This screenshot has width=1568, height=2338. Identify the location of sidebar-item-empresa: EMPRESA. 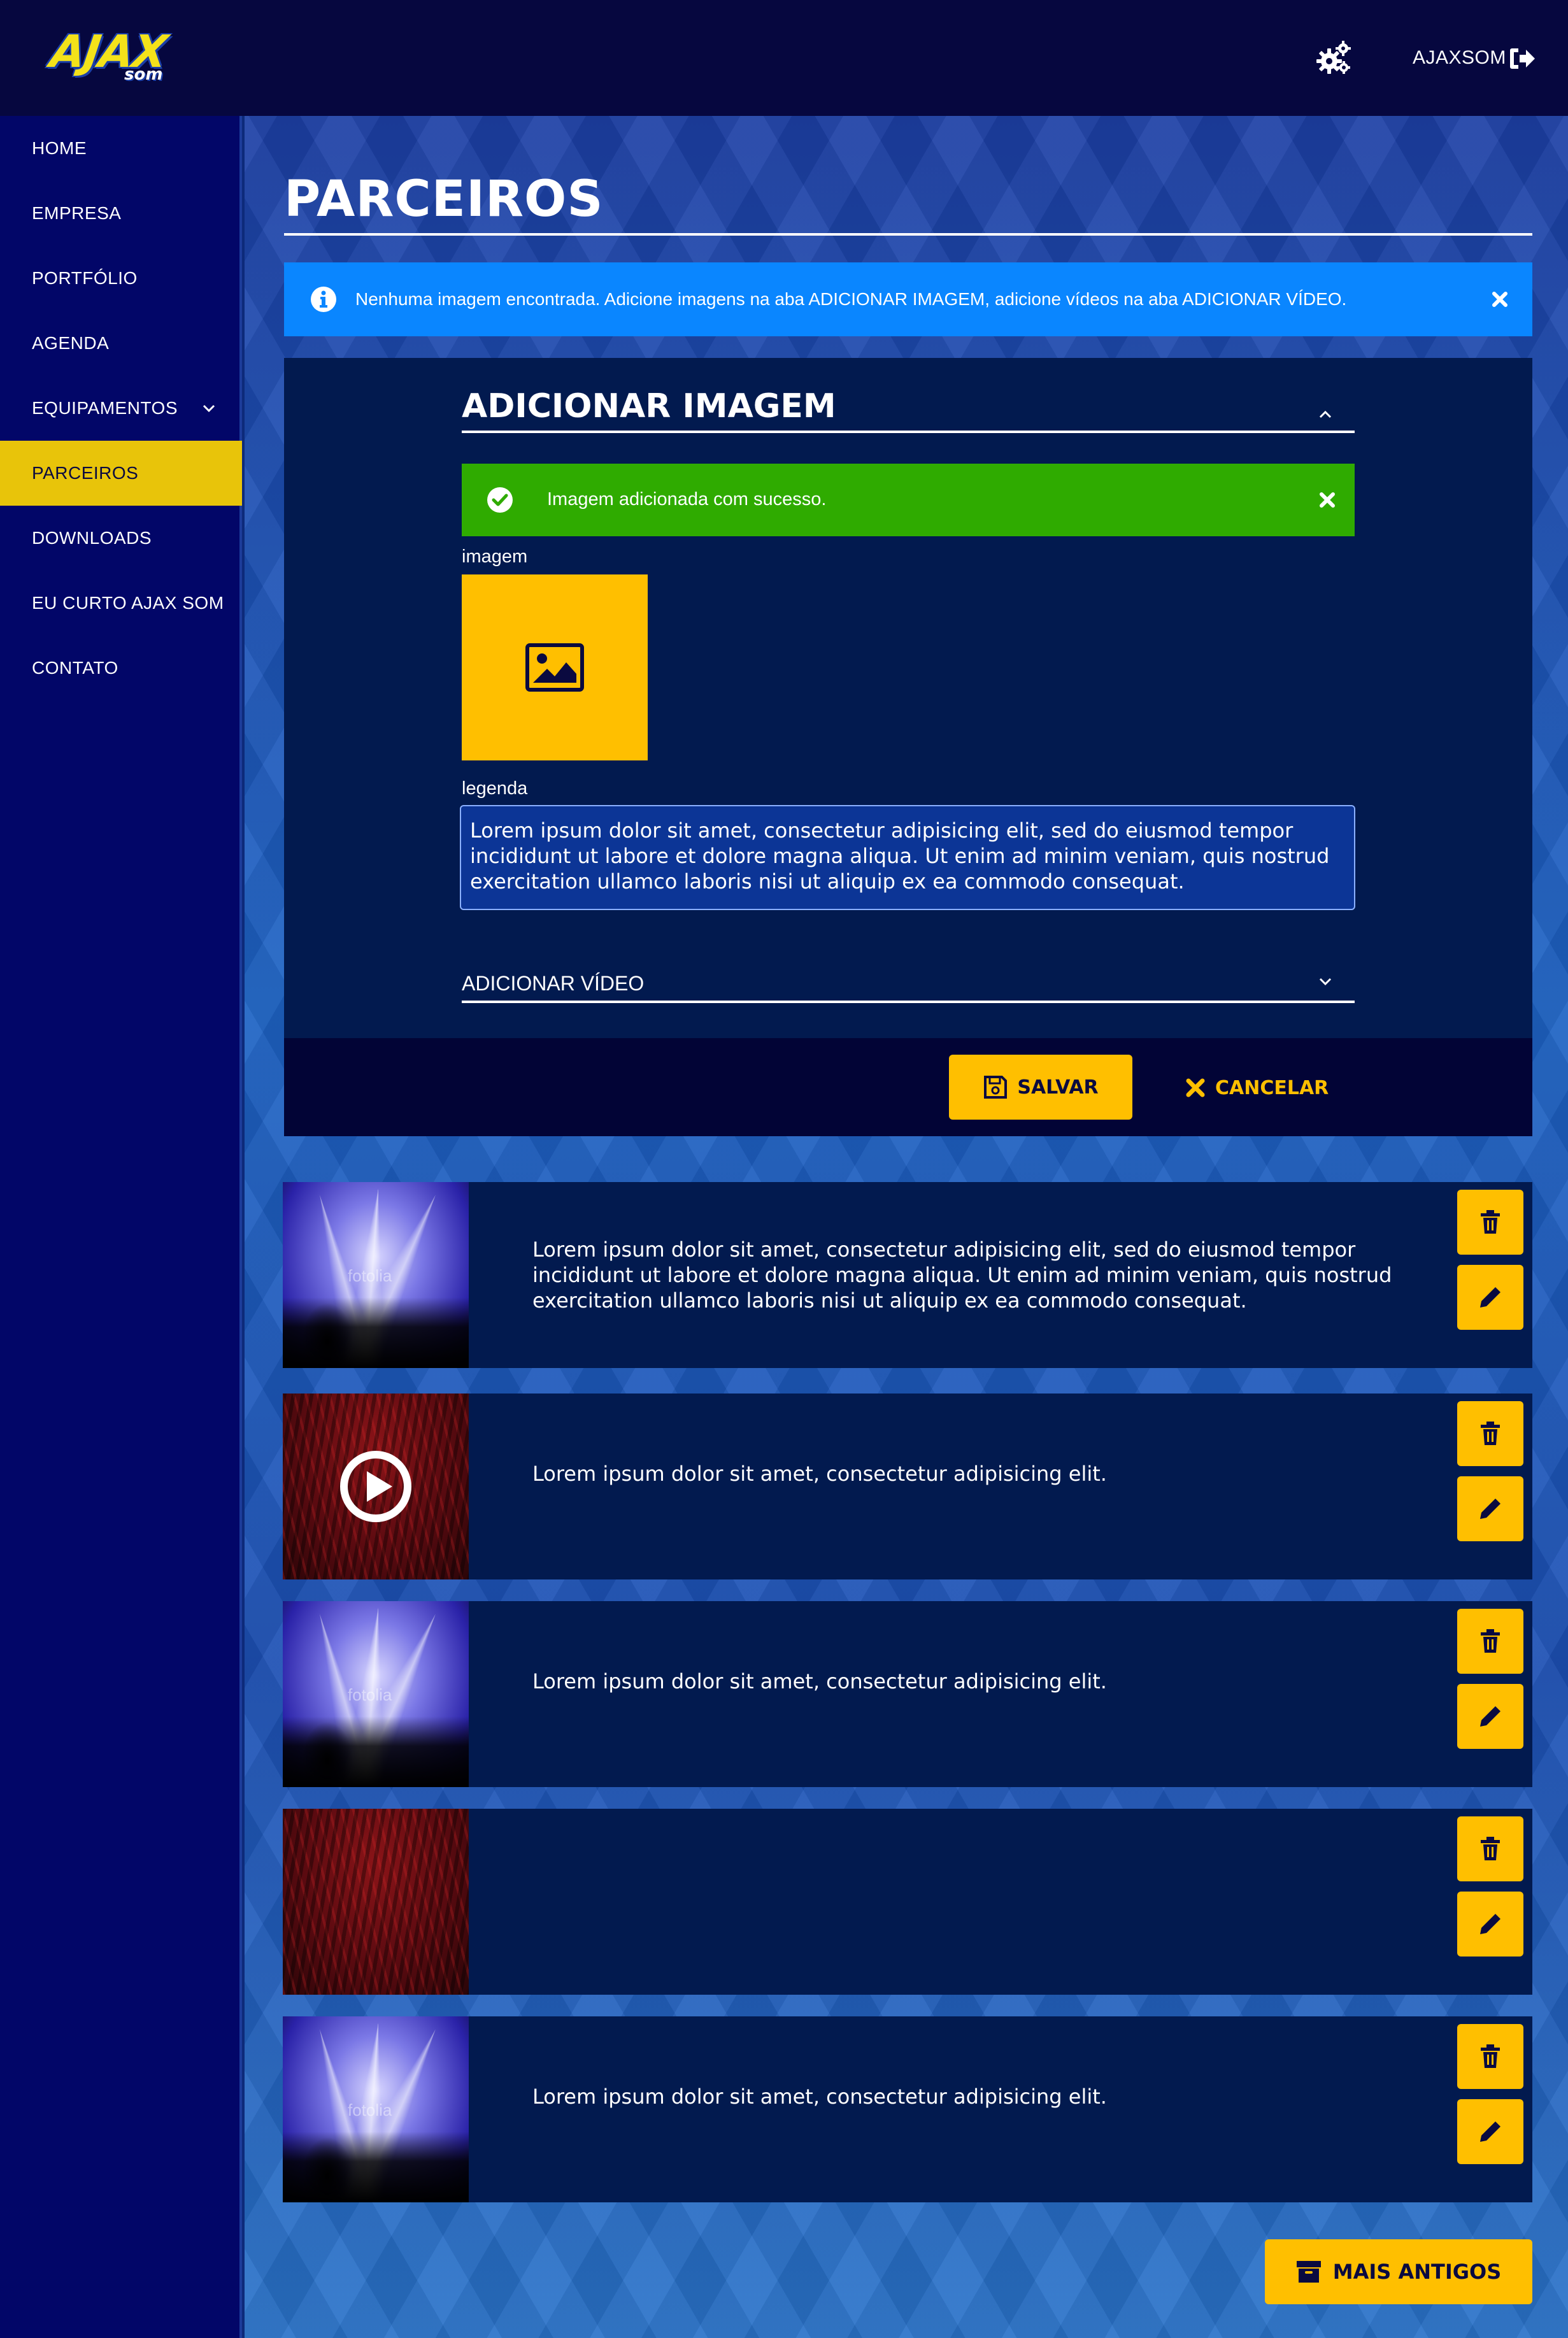
(121, 213).